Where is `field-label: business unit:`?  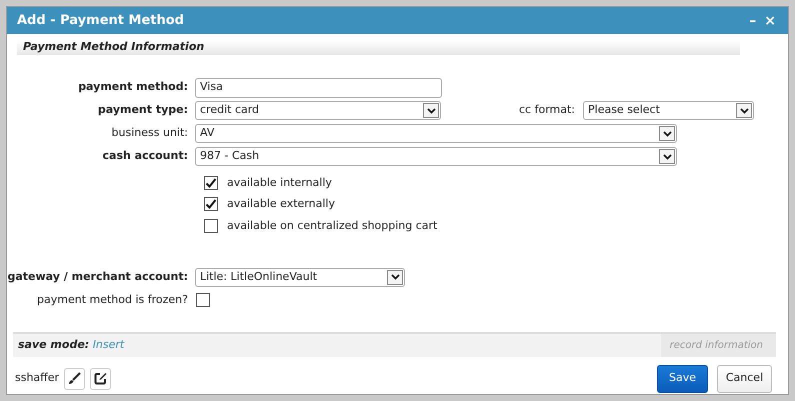
field-label: business unit: is located at coordinates (149, 133).